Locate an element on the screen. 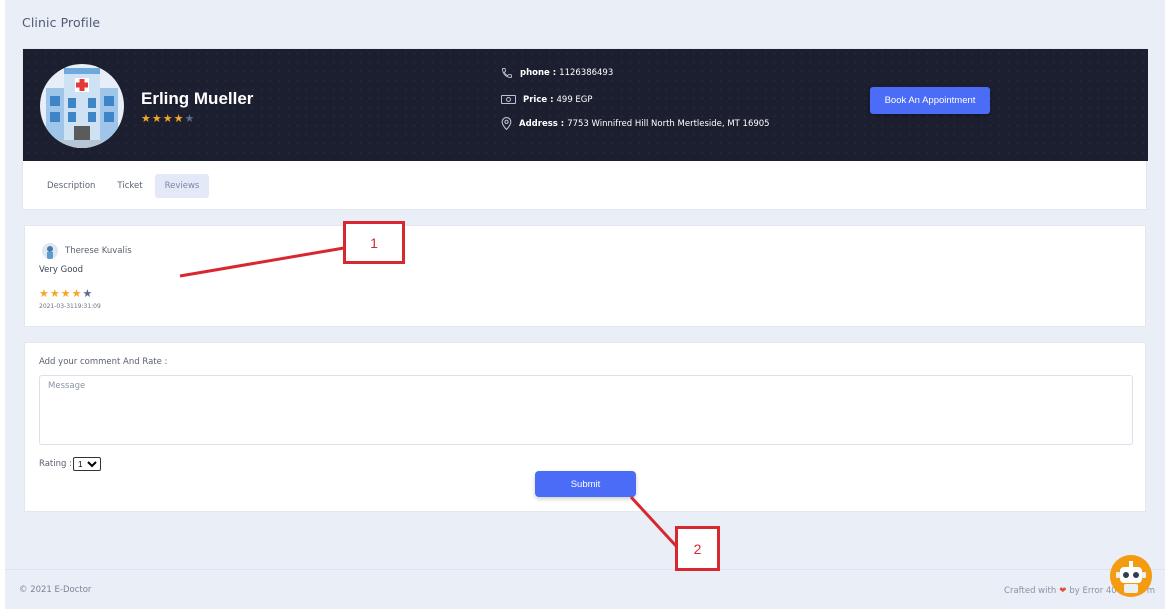  tab-reviews: Reviews is located at coordinates (182, 186).